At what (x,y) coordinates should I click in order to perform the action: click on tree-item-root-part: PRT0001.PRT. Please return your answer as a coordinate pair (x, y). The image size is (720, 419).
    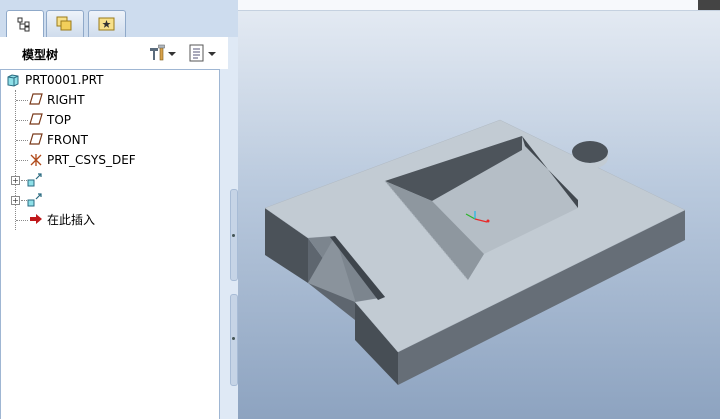
    Looking at the image, I should click on (110, 80).